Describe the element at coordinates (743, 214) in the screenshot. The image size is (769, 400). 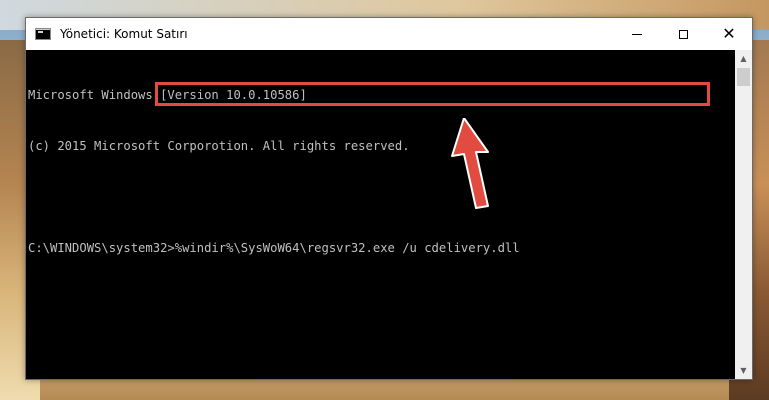
I see `vertical-scrollbar: ▲ ▼` at that location.